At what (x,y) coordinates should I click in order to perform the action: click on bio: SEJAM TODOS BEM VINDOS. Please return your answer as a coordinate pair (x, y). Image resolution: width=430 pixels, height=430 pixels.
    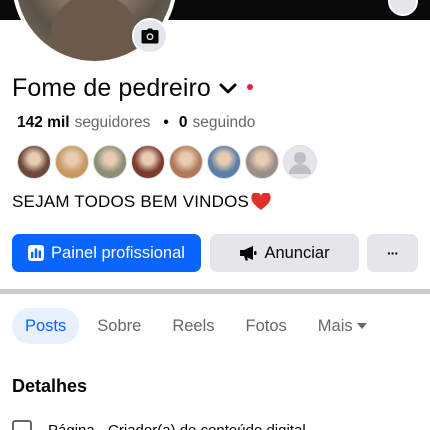
    Looking at the image, I should click on (141, 202).